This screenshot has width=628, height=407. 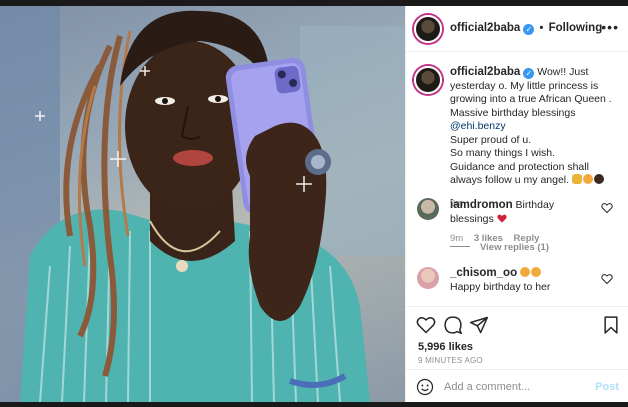 I want to click on commenter-username: iamdromon, so click(x=481, y=205).